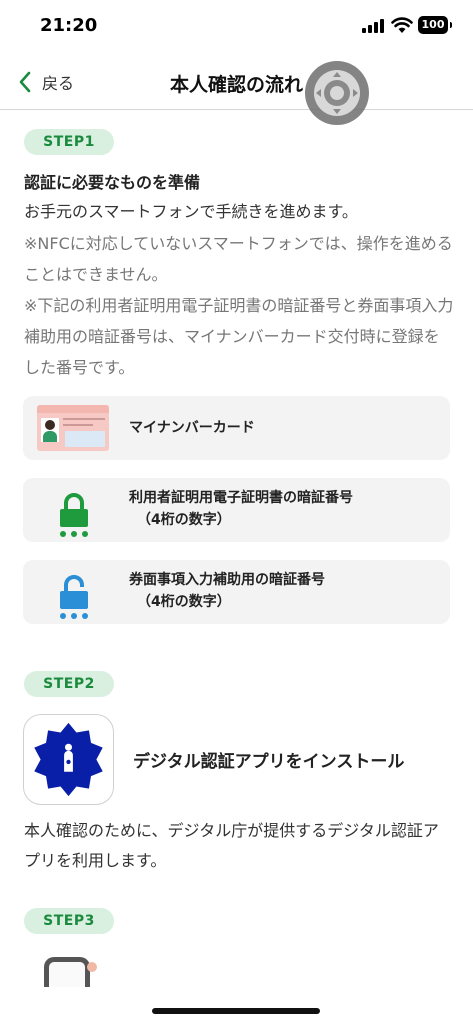  Describe the element at coordinates (192, 428) in the screenshot. I see `requirement-label: マイナンバーカード` at that location.